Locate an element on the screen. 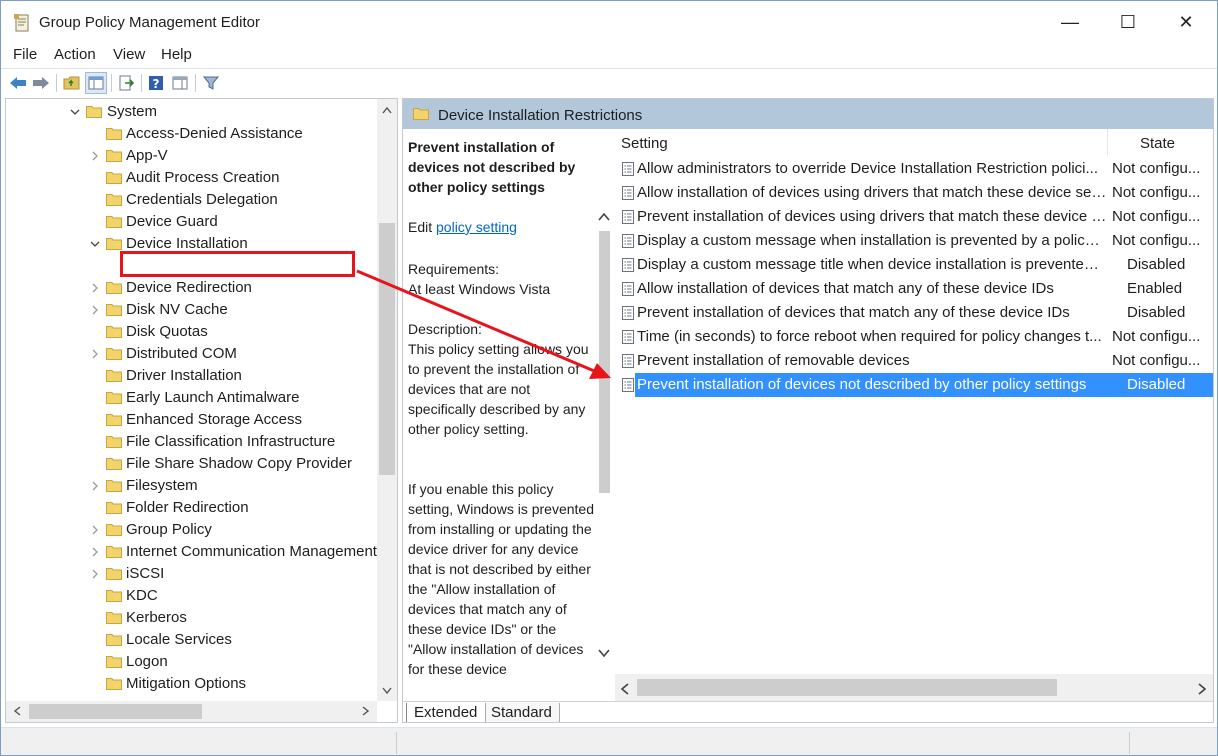  menu-file: File is located at coordinates (25, 54).